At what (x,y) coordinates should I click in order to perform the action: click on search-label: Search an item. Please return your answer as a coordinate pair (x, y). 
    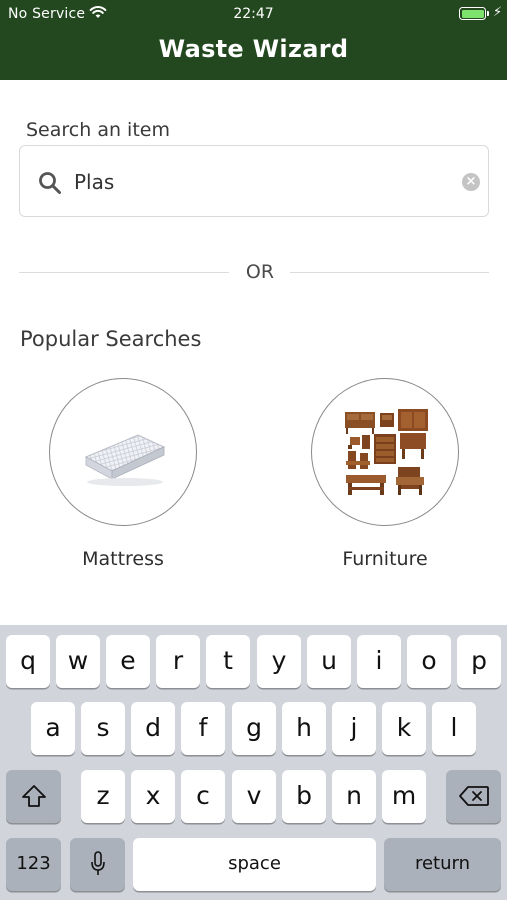
    Looking at the image, I should click on (98, 130).